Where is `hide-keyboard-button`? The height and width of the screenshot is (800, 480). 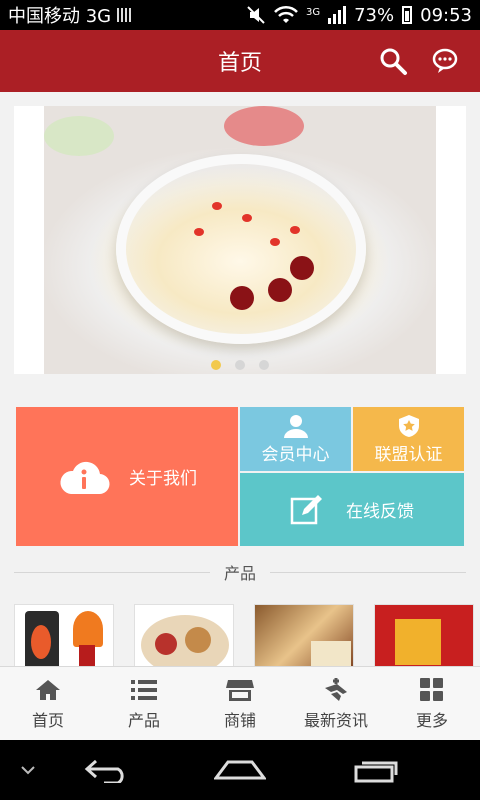 hide-keyboard-button is located at coordinates (28, 770).